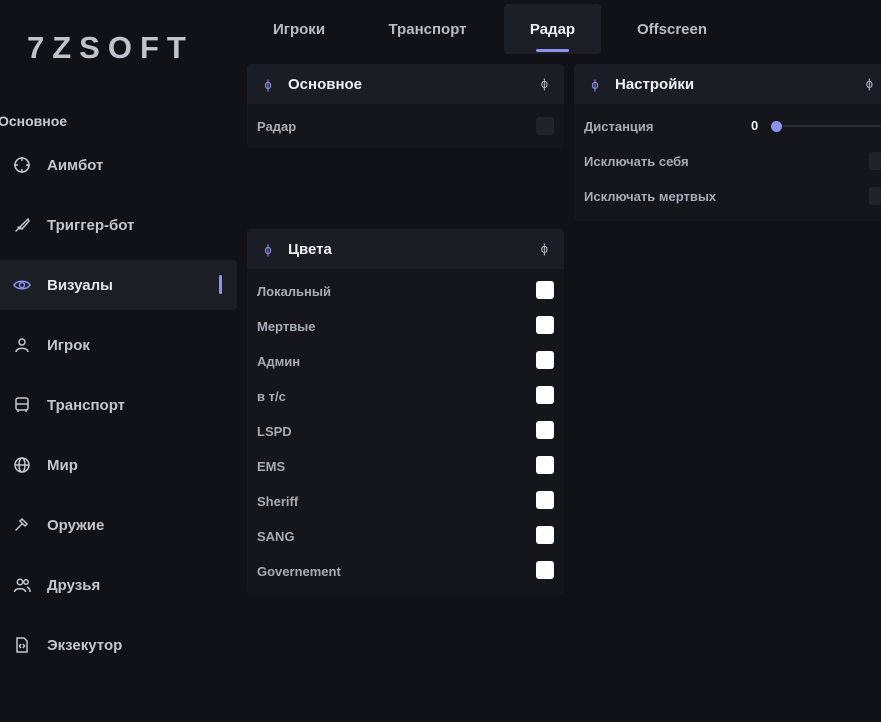 The image size is (881, 722). Describe the element at coordinates (405, 431) in the screenshot. I see `color-row-lspd: LSPD` at that location.